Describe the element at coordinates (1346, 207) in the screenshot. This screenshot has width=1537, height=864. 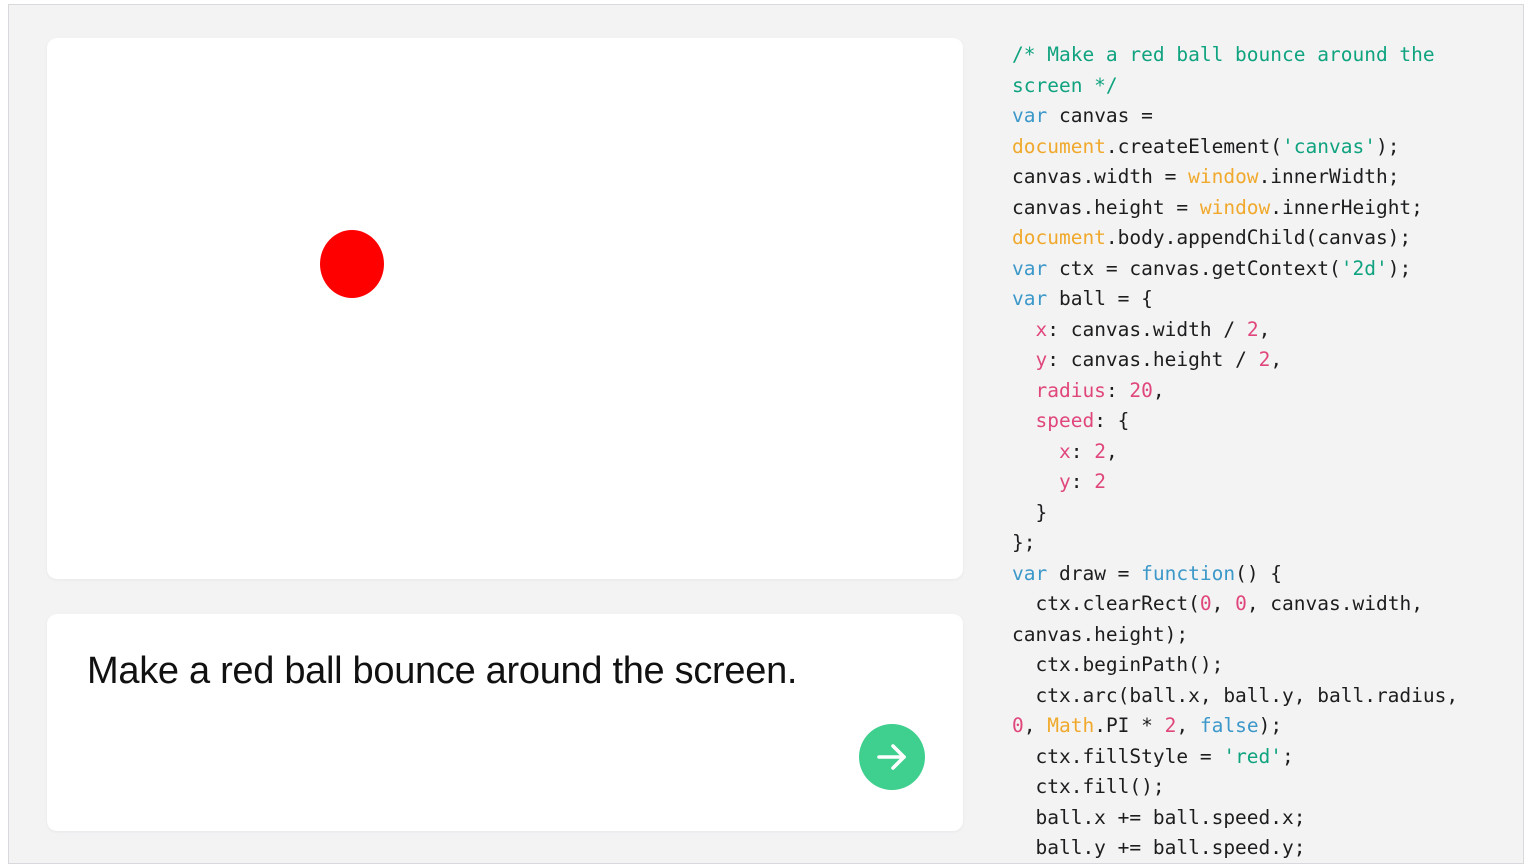
I see `code-token: .innerHeight;` at that location.